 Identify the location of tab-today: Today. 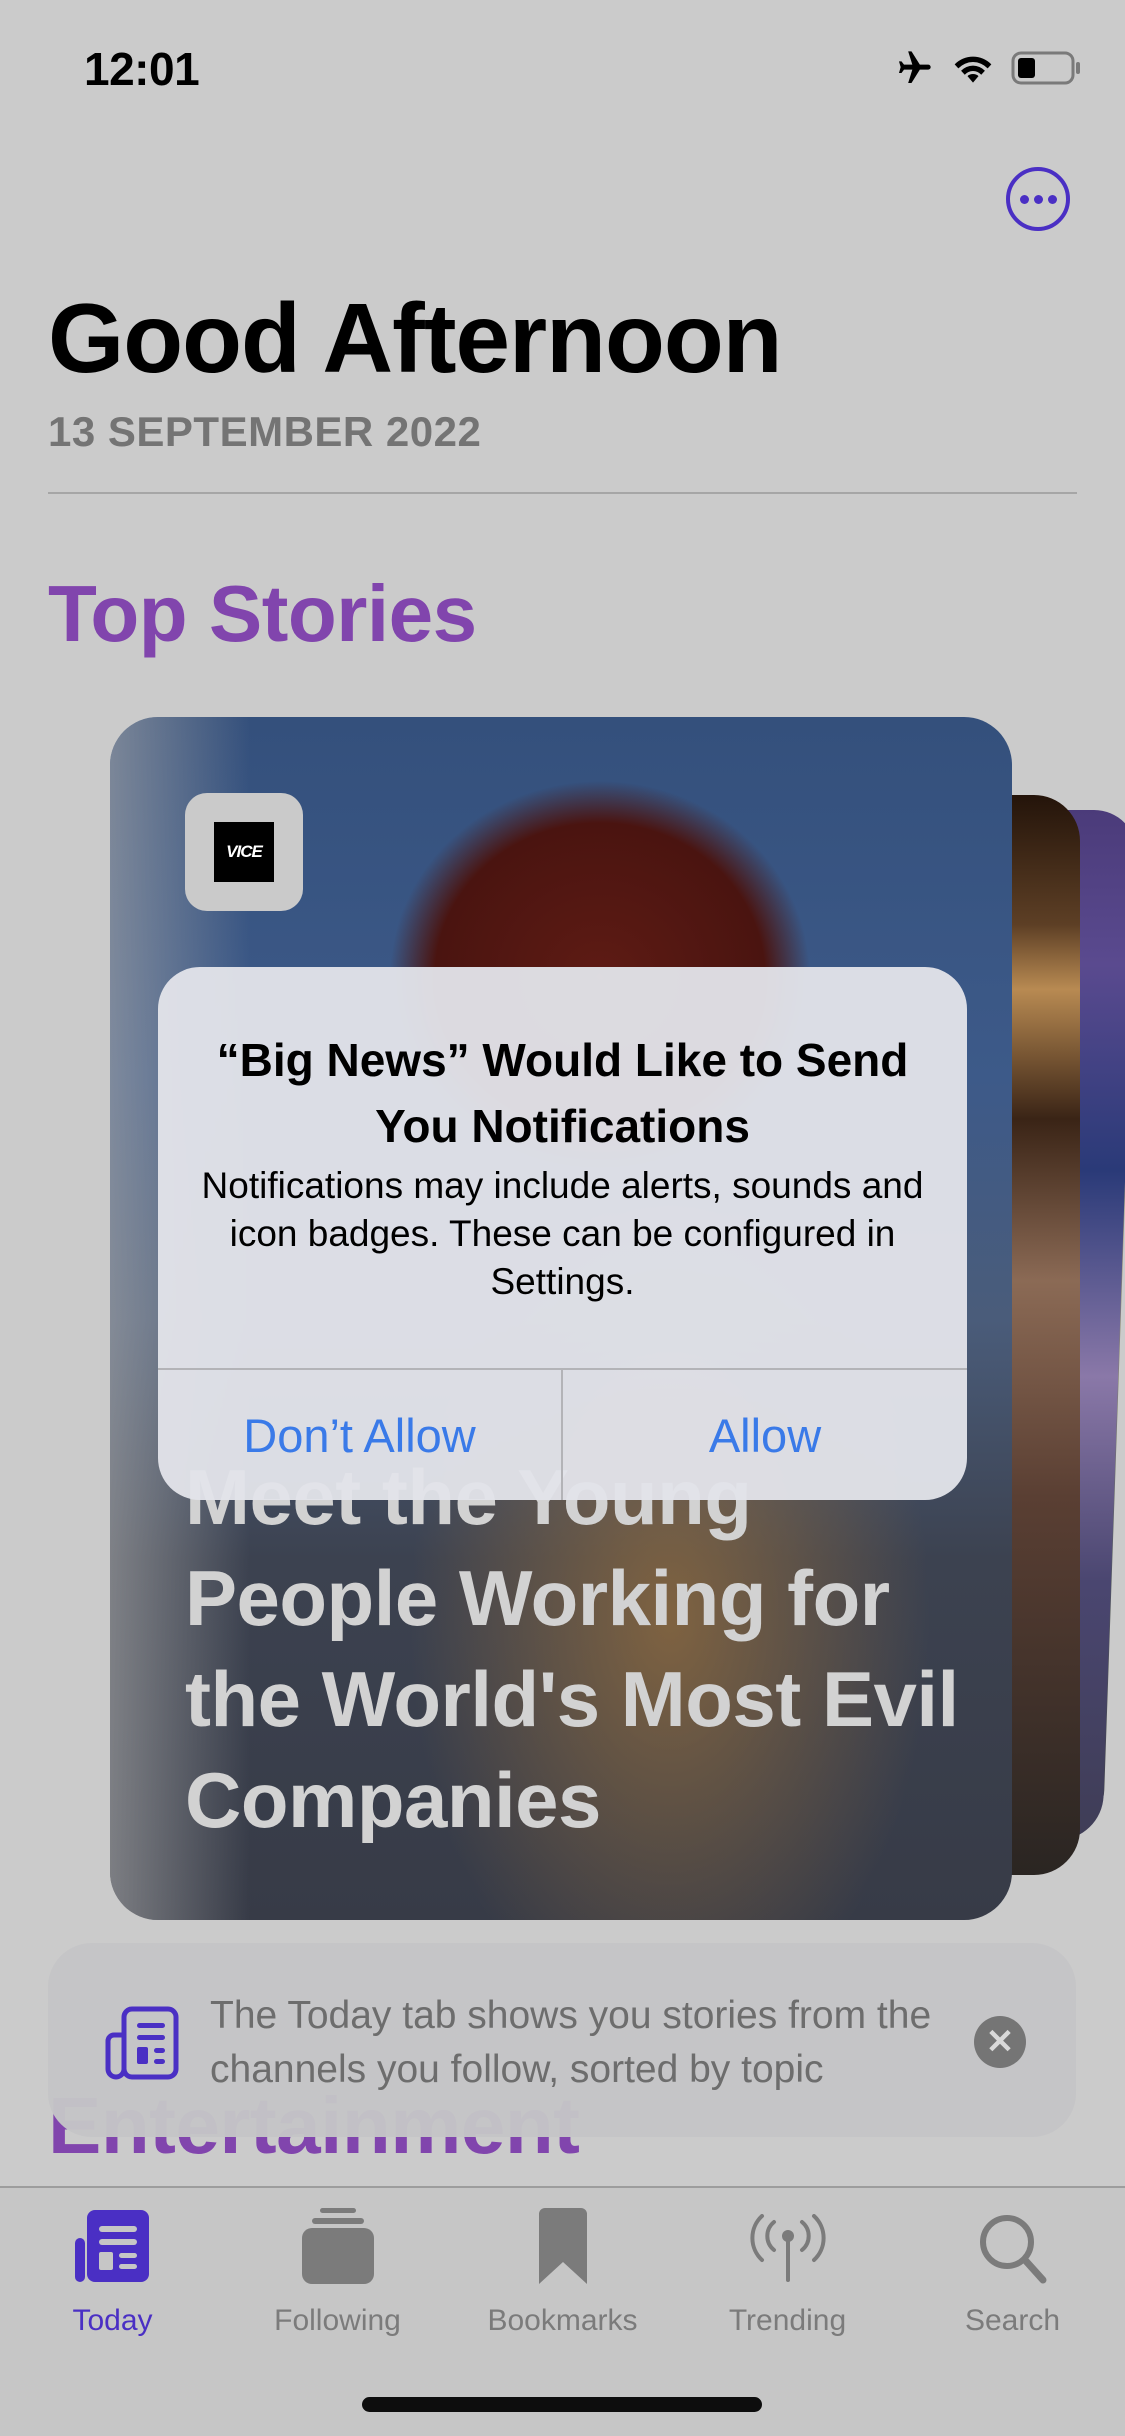
(112, 2276).